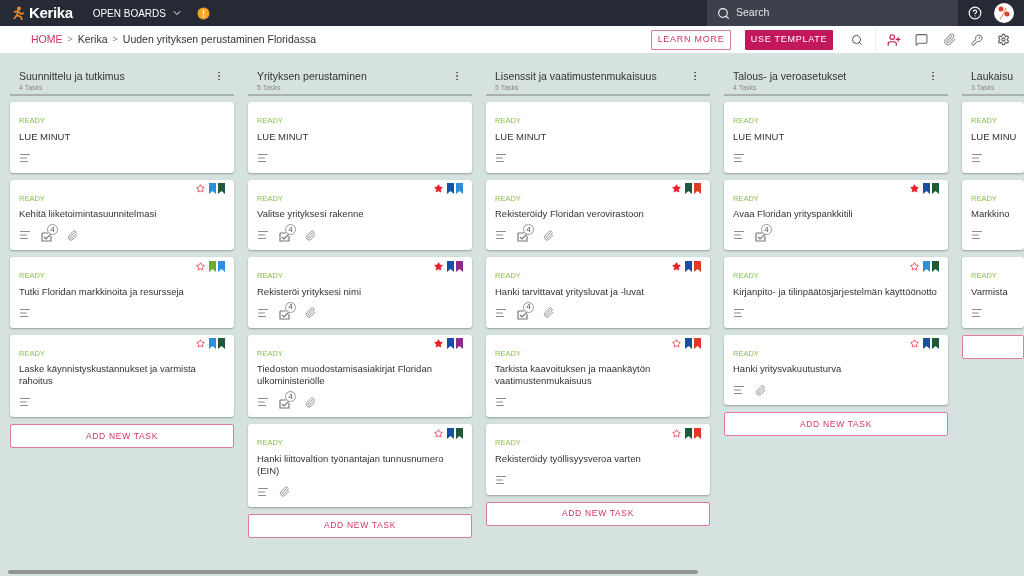 The image size is (1024, 576). I want to click on task-title: Tutki Floridan markkinoita ja resursseja, so click(102, 291).